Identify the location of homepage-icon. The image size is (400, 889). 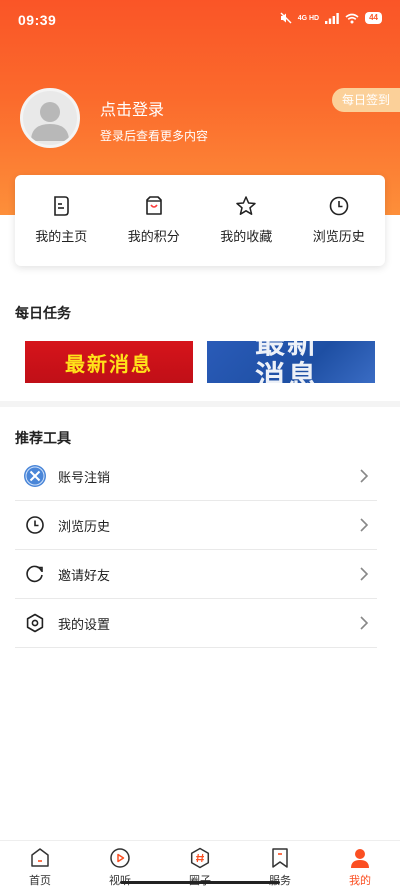
(62, 206).